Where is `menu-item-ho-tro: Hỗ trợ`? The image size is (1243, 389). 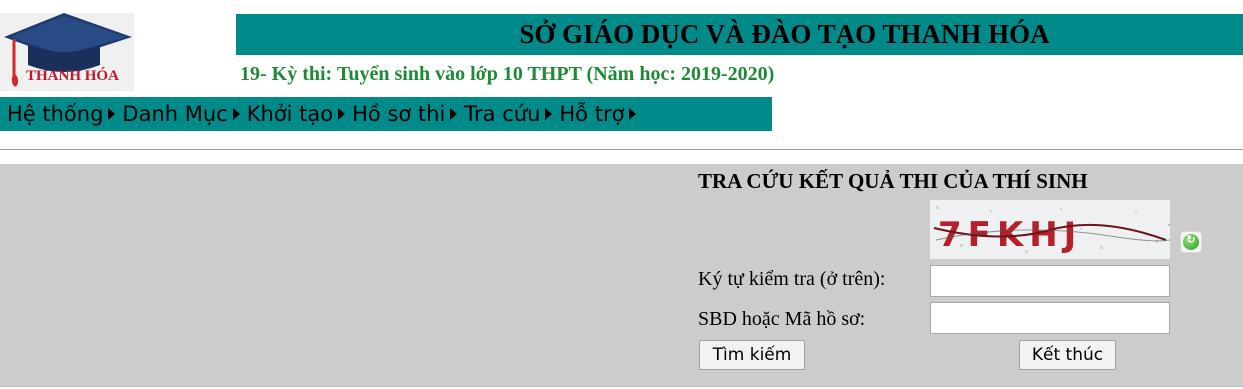 menu-item-ho-tro: Hỗ trợ is located at coordinates (594, 114).